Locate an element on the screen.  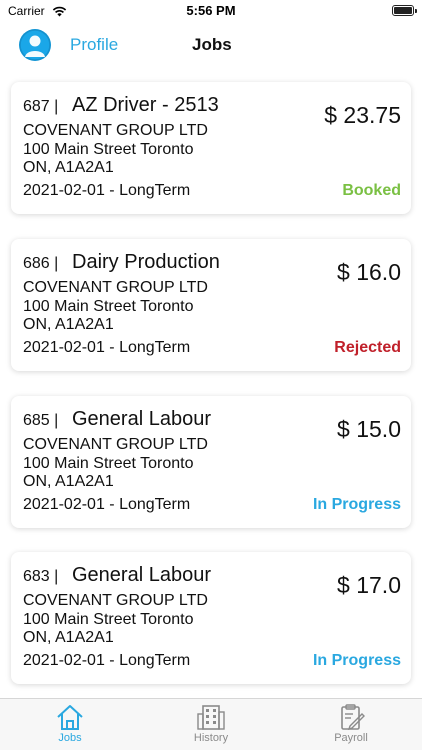
page-title: Jobs is located at coordinates (212, 44).